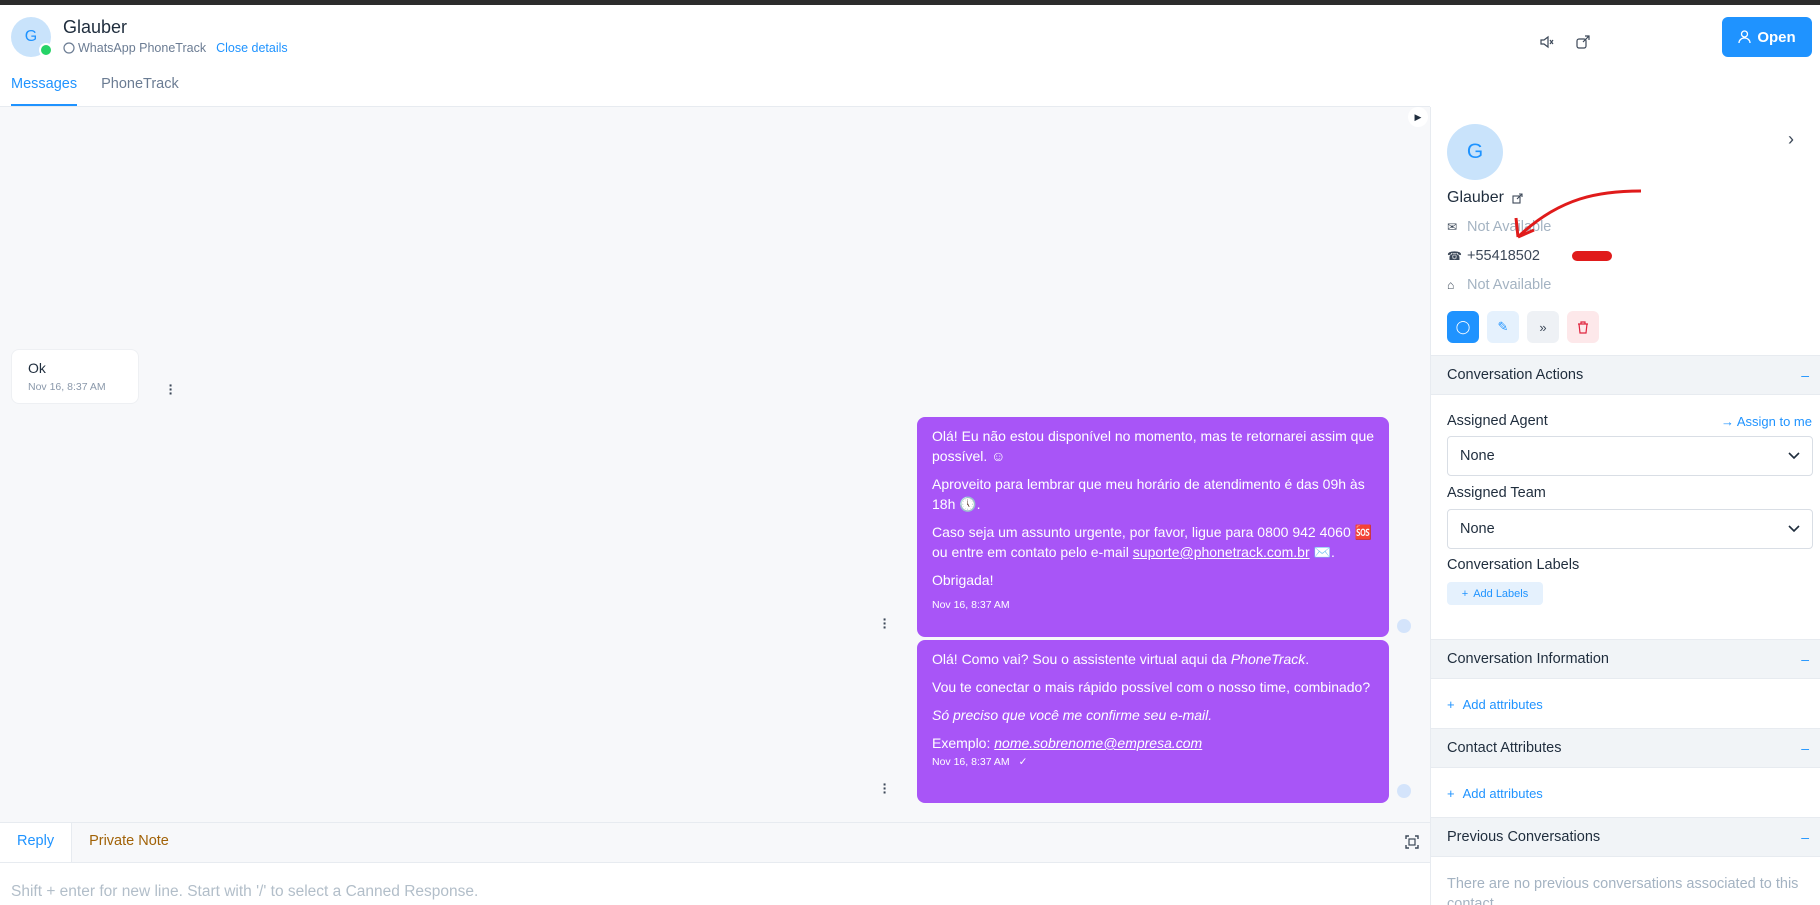 Image resolution: width=1820 pixels, height=905 pixels. What do you see at coordinates (1477, 529) in the screenshot?
I see `assigned-team-value: None` at bounding box center [1477, 529].